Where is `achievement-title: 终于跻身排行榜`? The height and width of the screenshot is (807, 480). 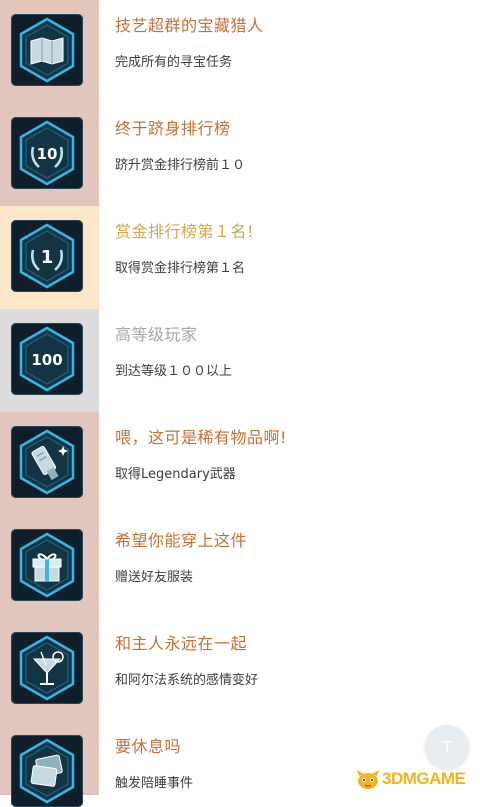
achievement-title: 终于跻身排行榜 is located at coordinates (173, 128).